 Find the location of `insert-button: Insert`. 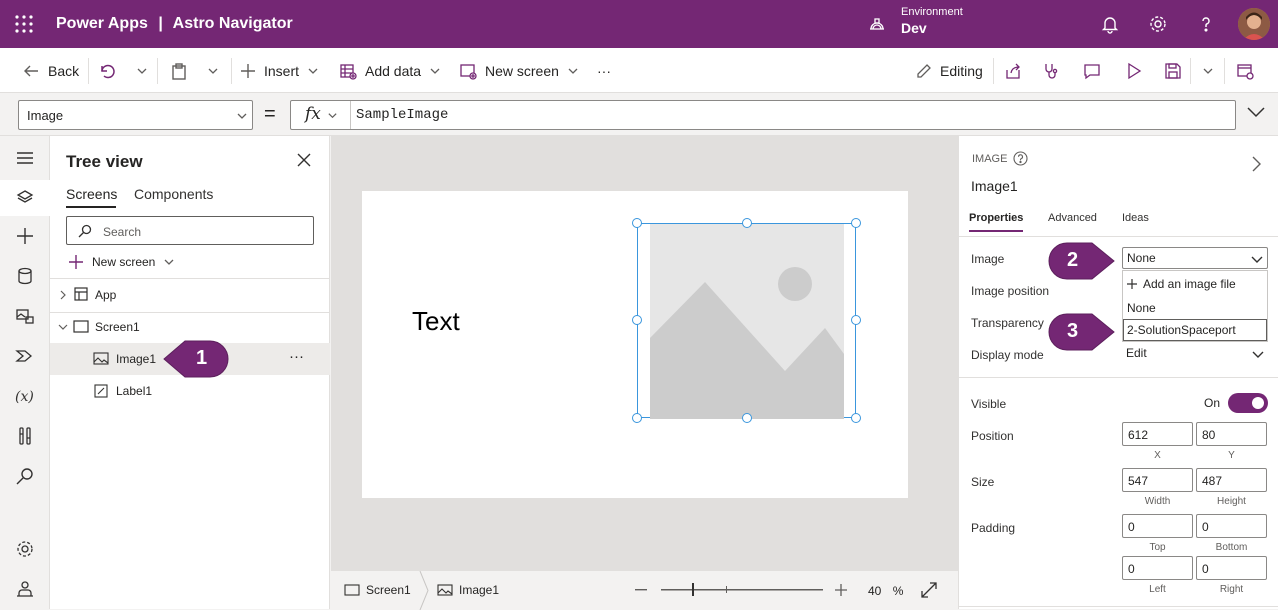

insert-button: Insert is located at coordinates (279, 70).